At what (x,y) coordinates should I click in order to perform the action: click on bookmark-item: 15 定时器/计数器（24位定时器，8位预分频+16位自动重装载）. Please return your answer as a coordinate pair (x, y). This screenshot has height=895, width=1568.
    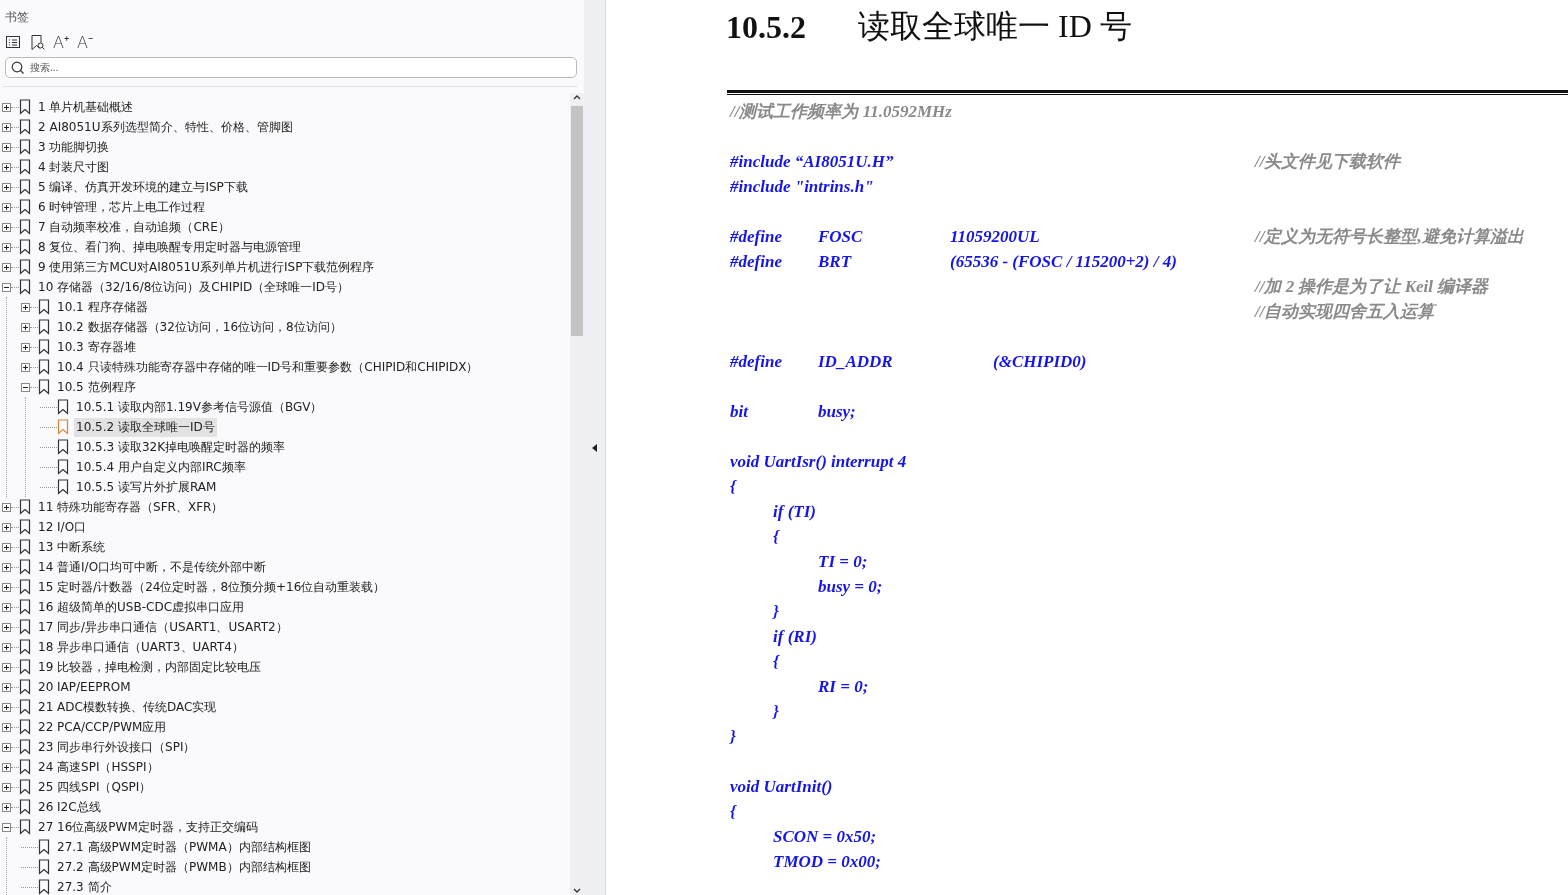
    Looking at the image, I should click on (212, 587).